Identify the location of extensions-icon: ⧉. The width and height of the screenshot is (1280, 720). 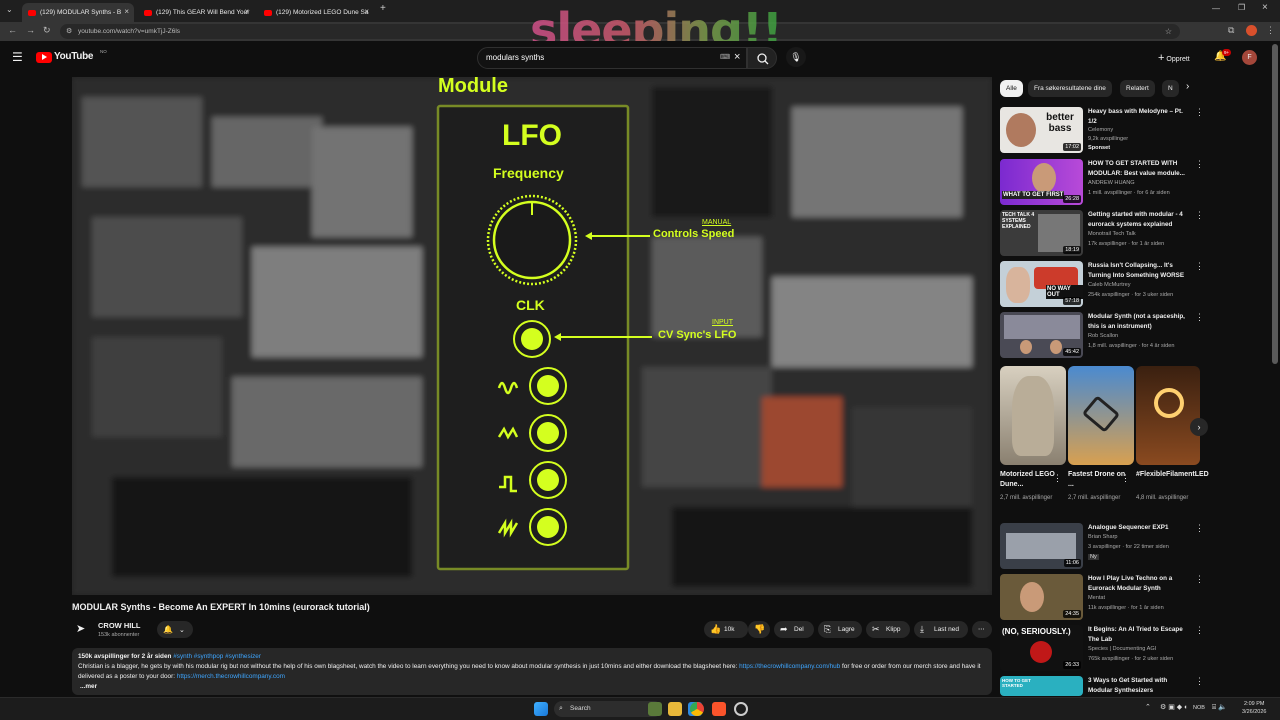
(1231, 30).